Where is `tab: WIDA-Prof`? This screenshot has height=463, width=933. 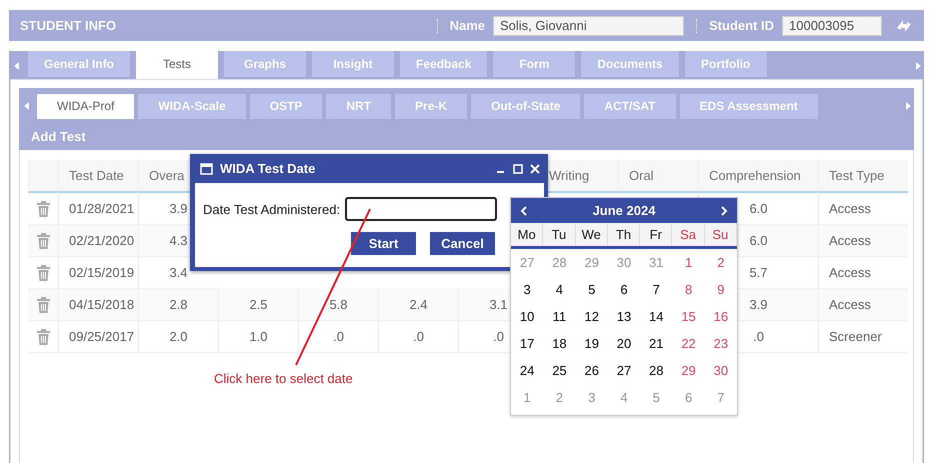
tab: WIDA-Prof is located at coordinates (85, 106).